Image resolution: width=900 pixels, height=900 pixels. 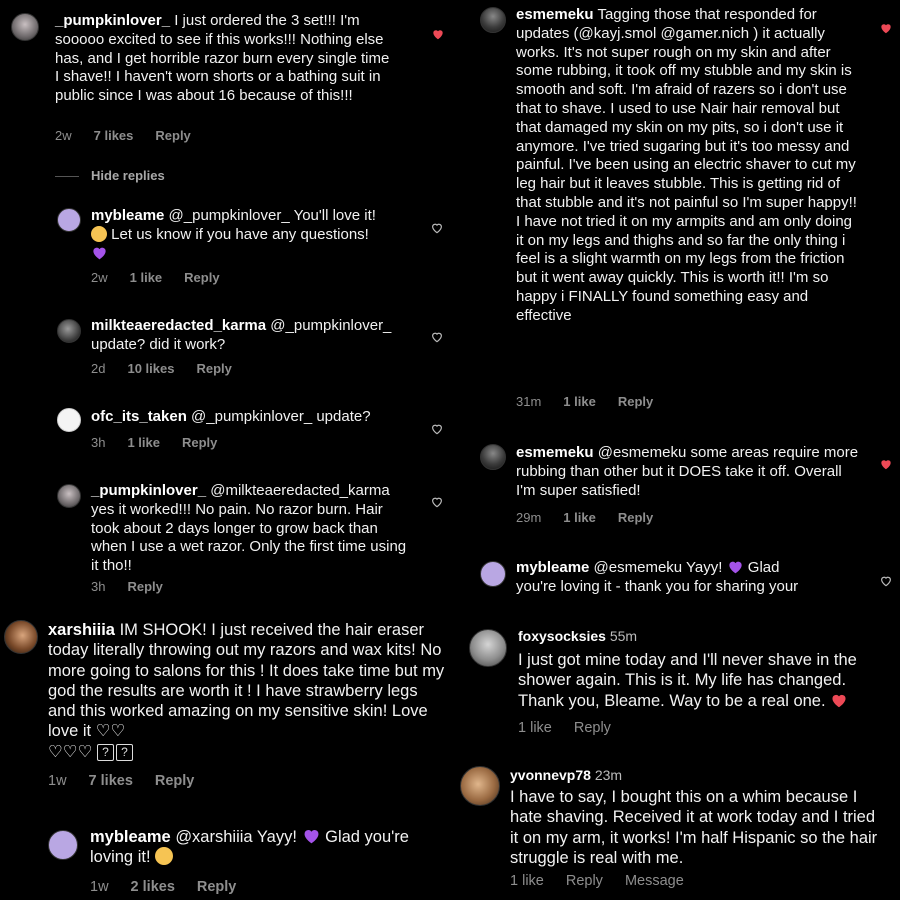 I want to click on comment-username: ofc_its_taken, so click(x=139, y=416).